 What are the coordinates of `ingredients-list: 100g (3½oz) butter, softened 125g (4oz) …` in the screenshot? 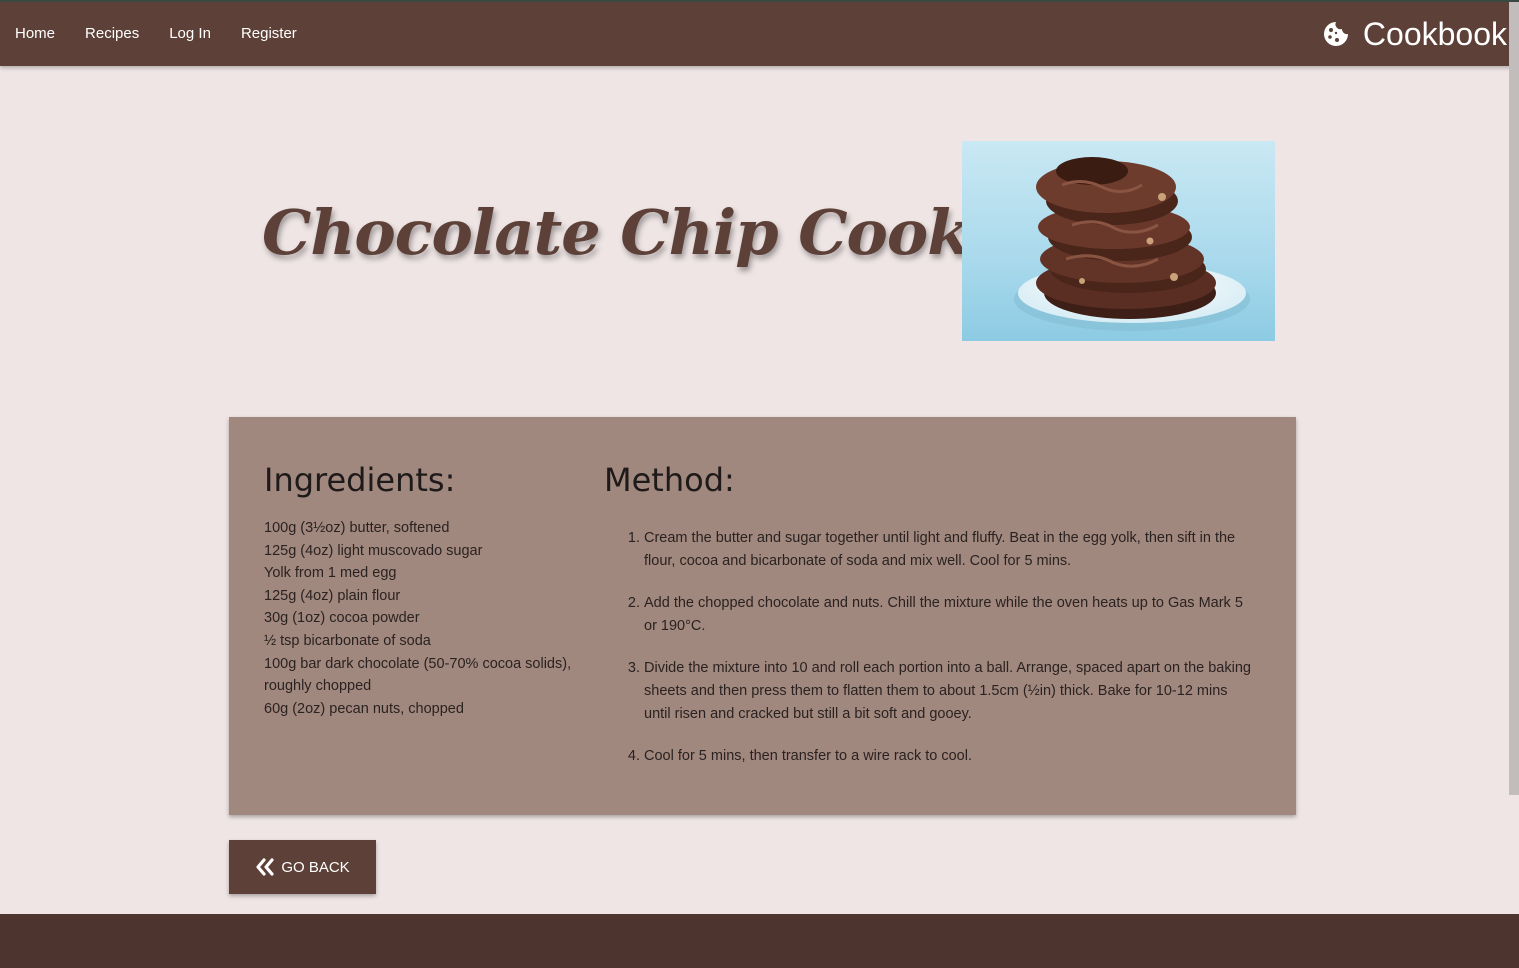 It's located at (429, 618).